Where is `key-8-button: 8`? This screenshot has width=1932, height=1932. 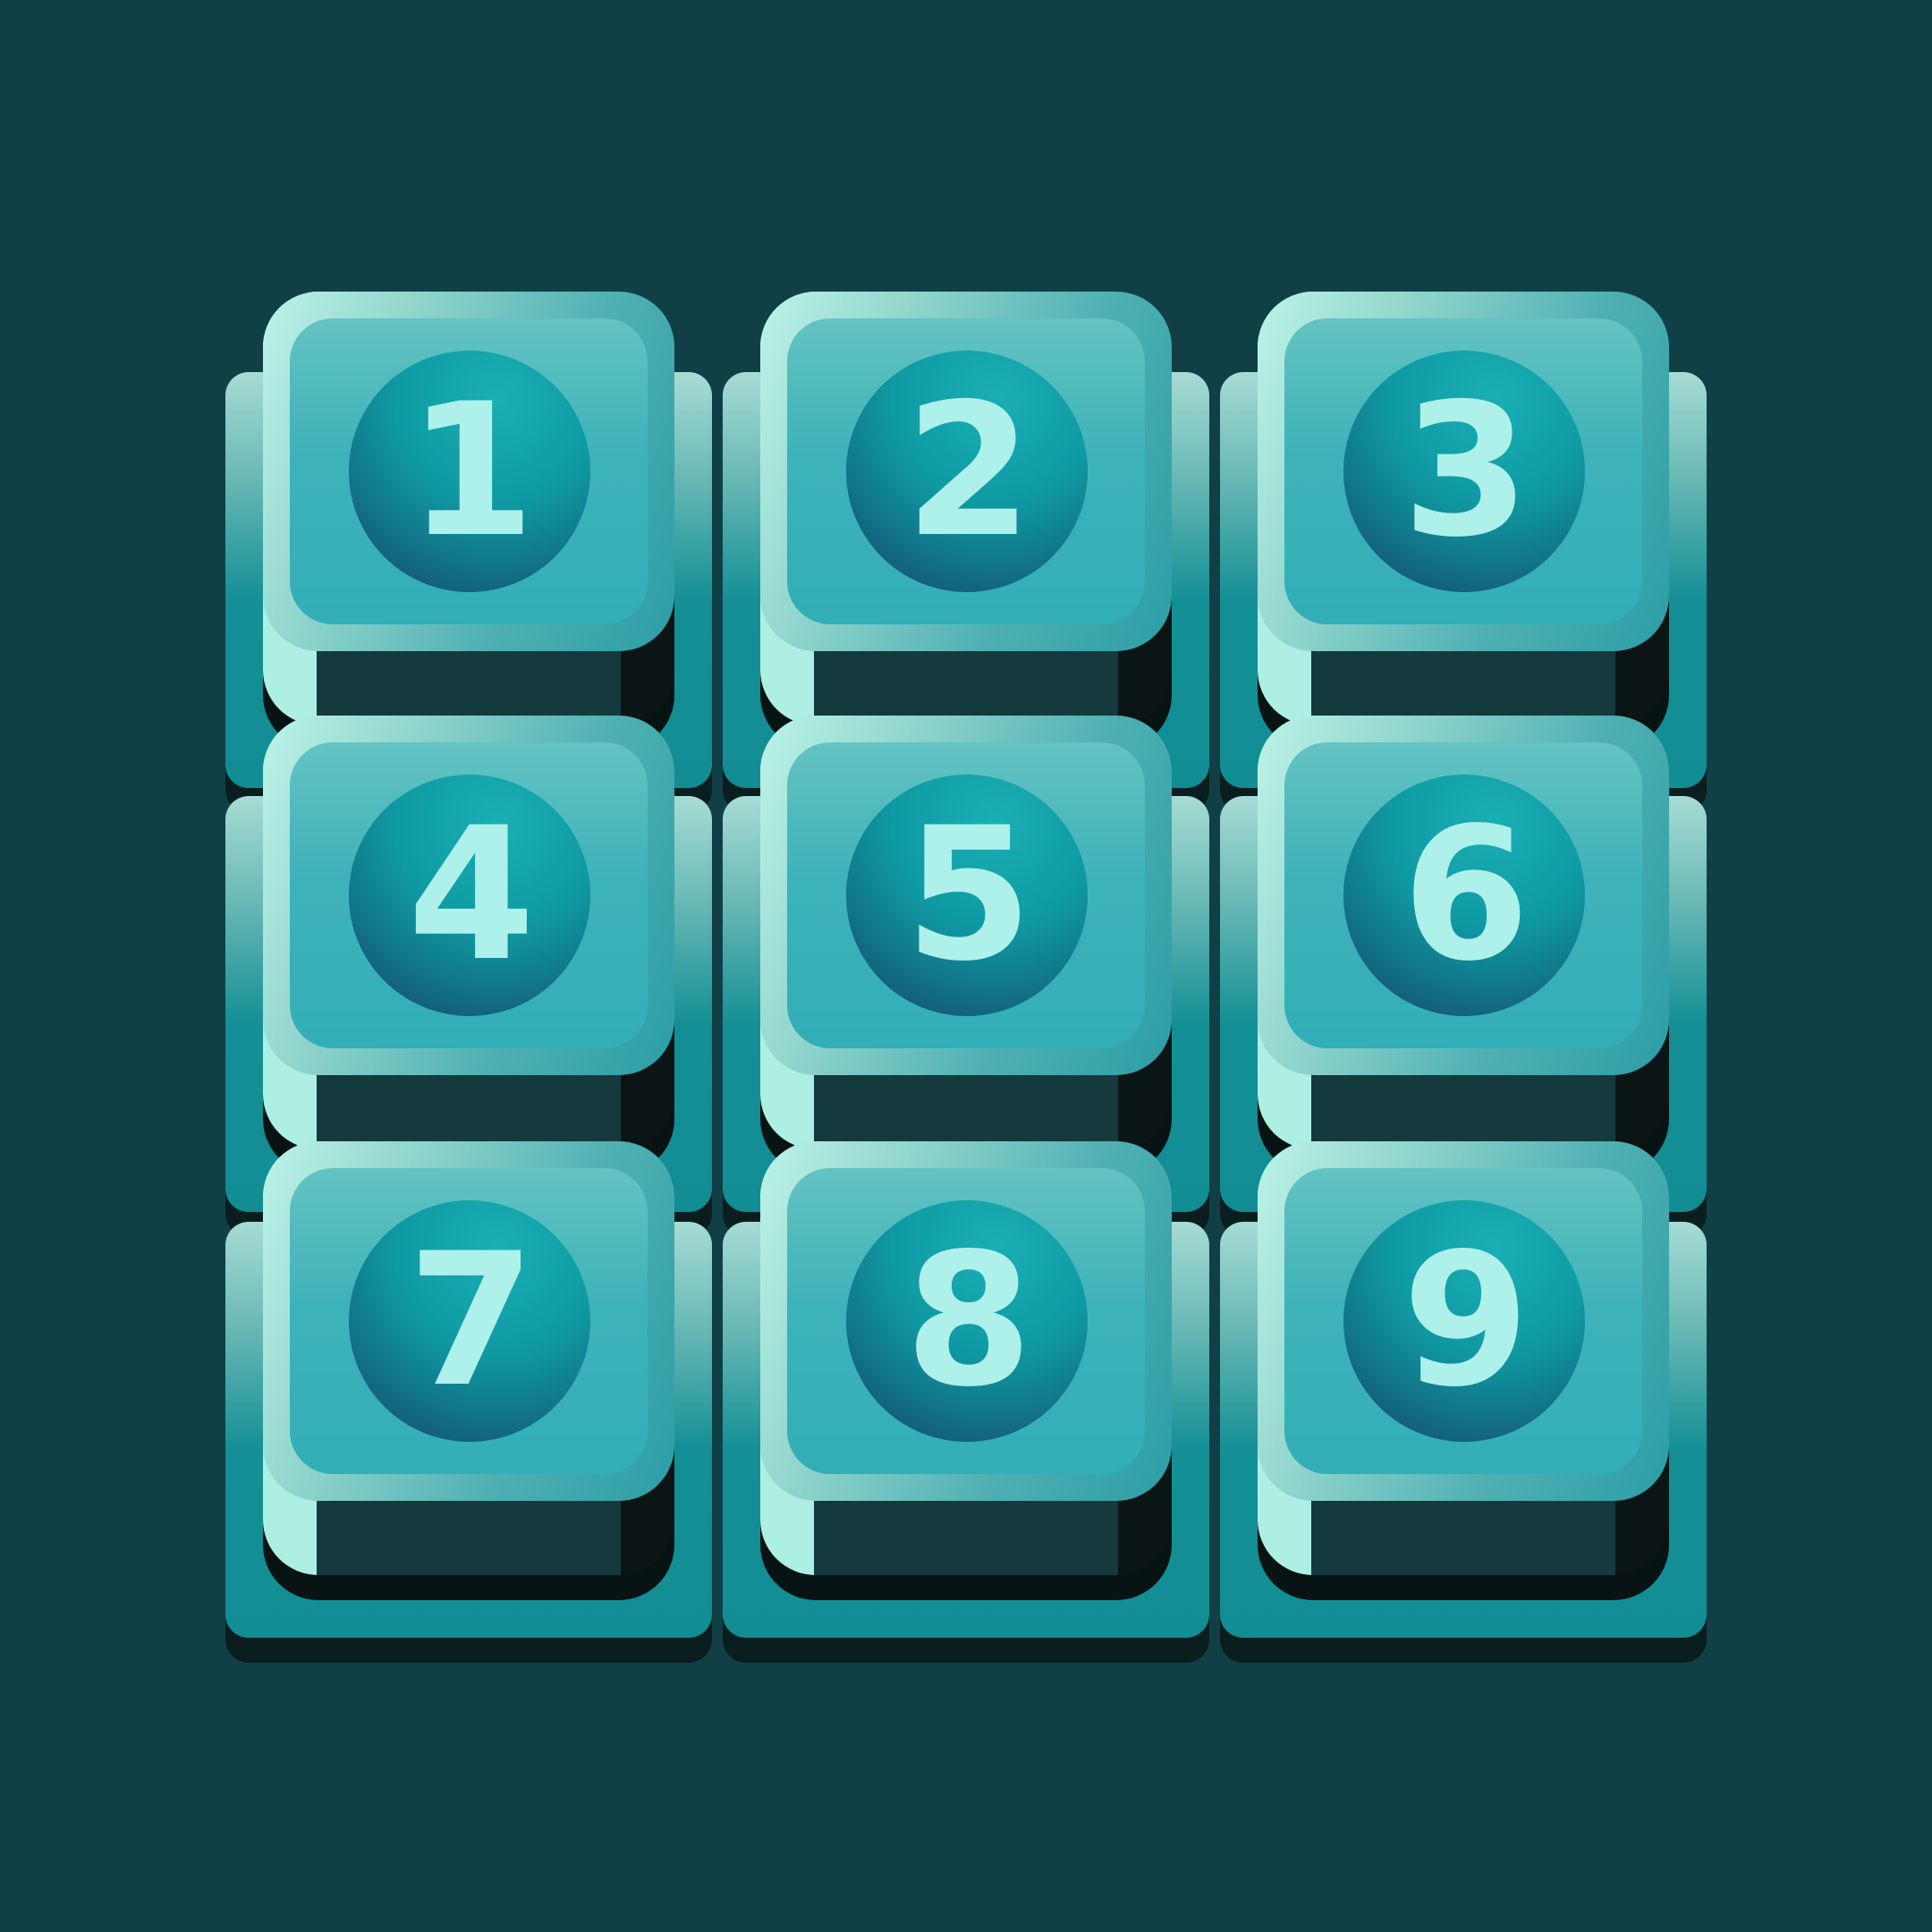 key-8-button: 8 is located at coordinates (971, 1402).